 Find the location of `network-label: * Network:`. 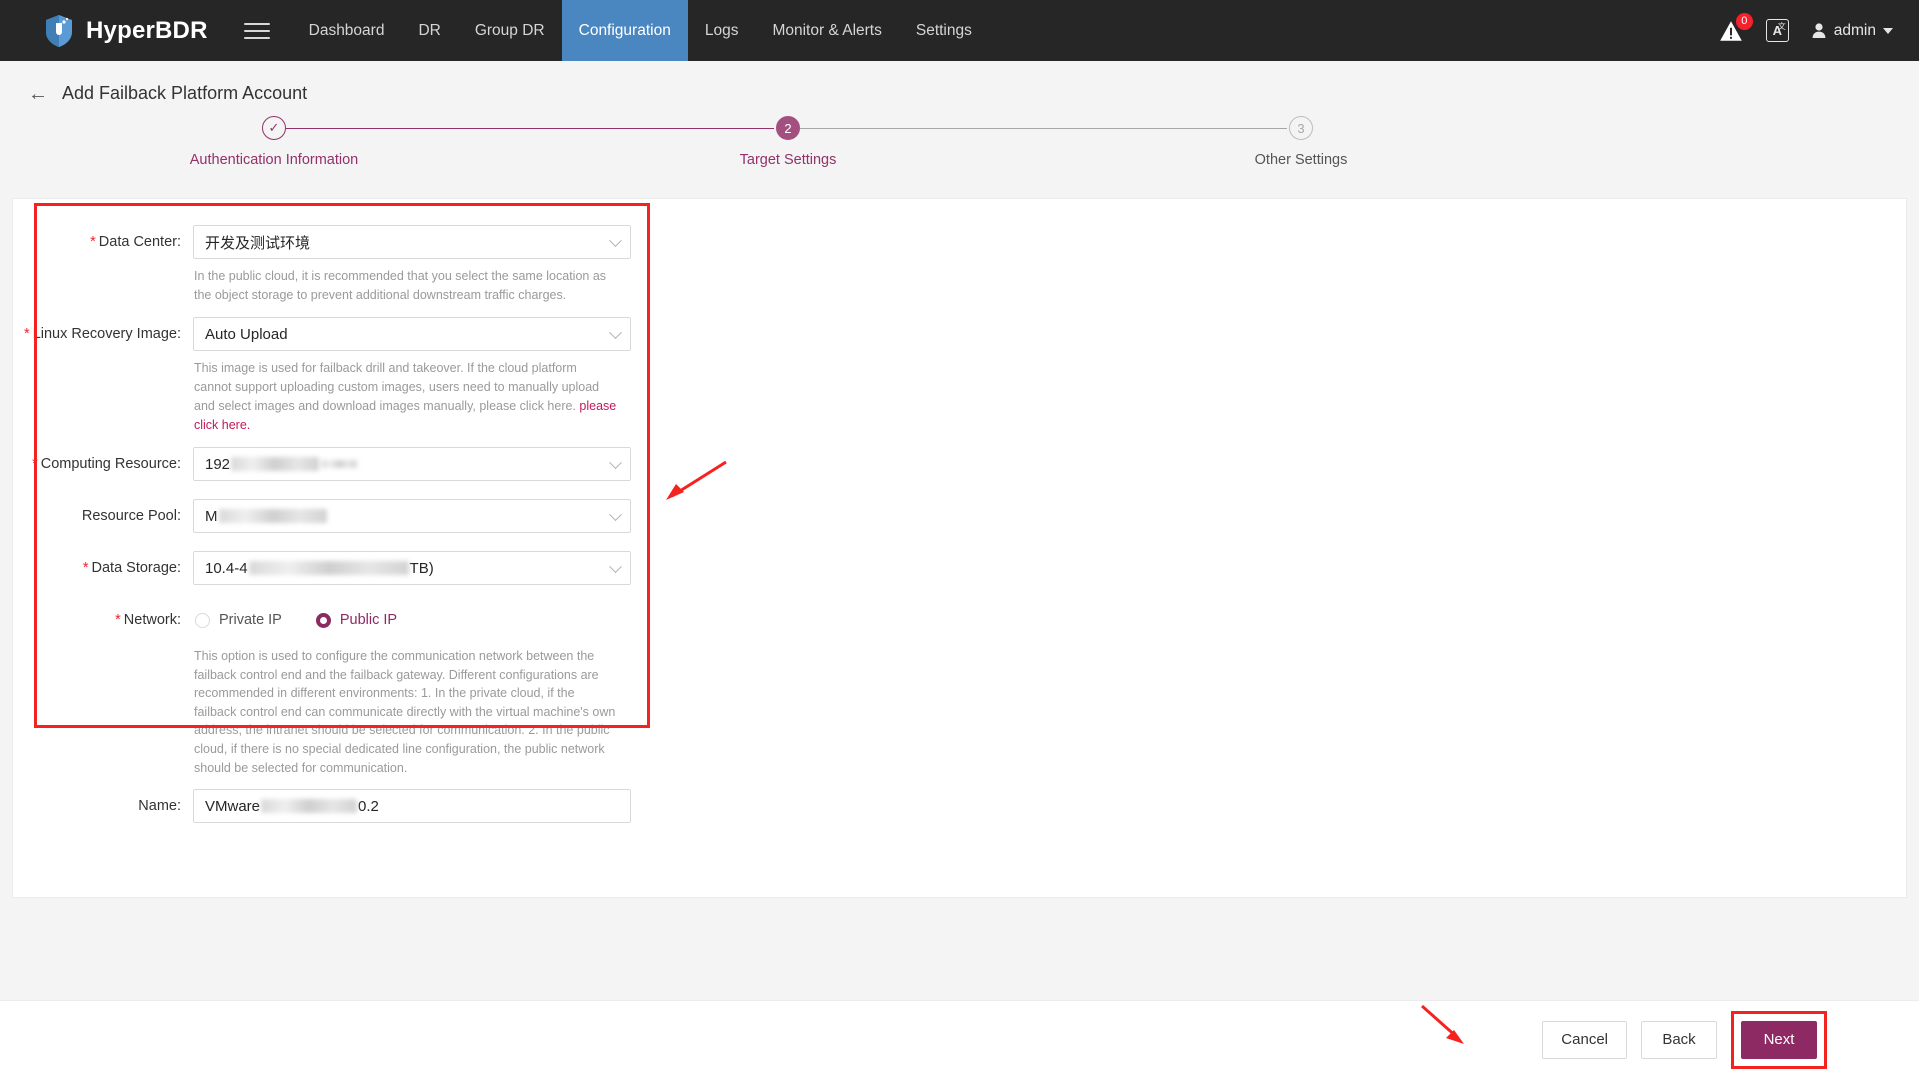

network-label: * Network: is located at coordinates (103, 620).